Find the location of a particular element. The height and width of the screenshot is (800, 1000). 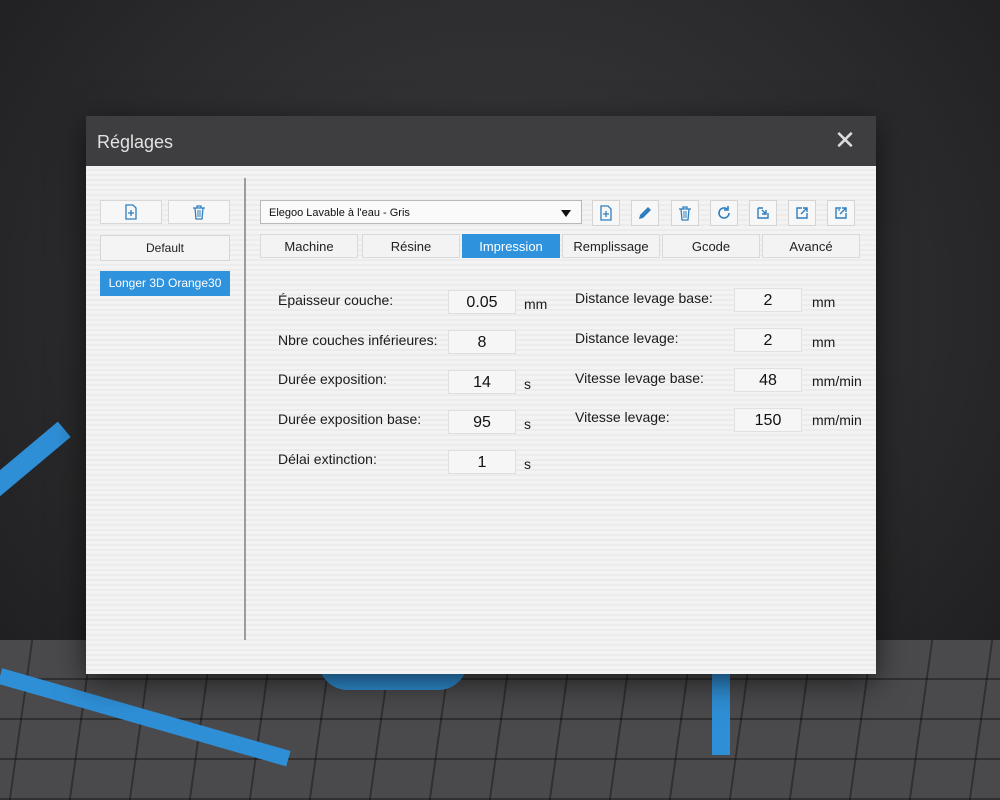

tab-resine: Résine is located at coordinates (411, 246).